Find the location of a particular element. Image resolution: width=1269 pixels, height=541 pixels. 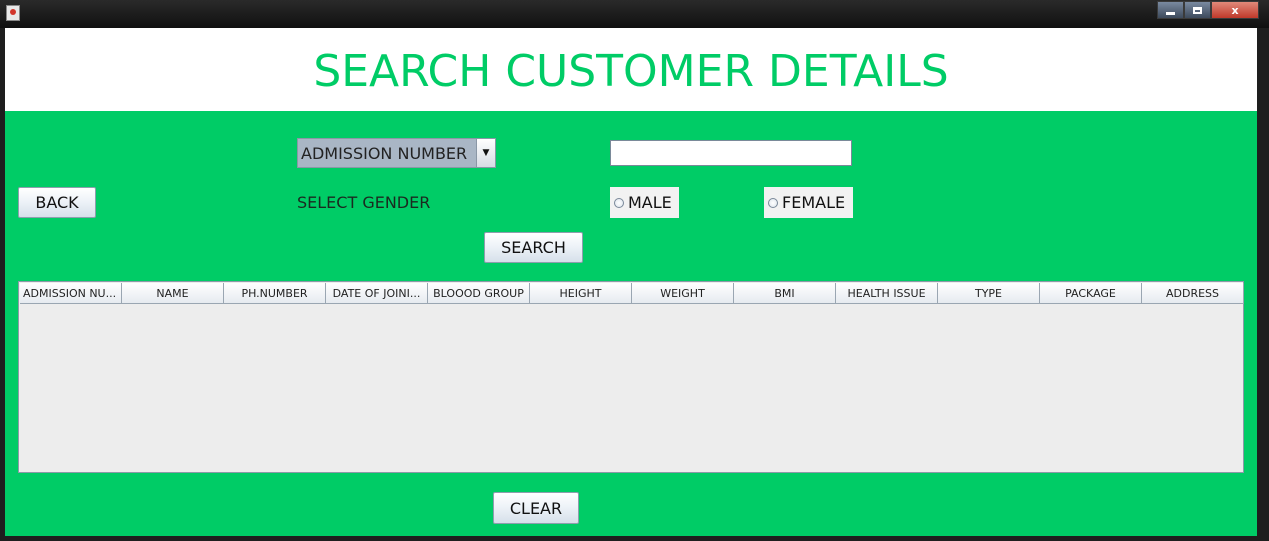

column-header-type: TYPE is located at coordinates (989, 293).